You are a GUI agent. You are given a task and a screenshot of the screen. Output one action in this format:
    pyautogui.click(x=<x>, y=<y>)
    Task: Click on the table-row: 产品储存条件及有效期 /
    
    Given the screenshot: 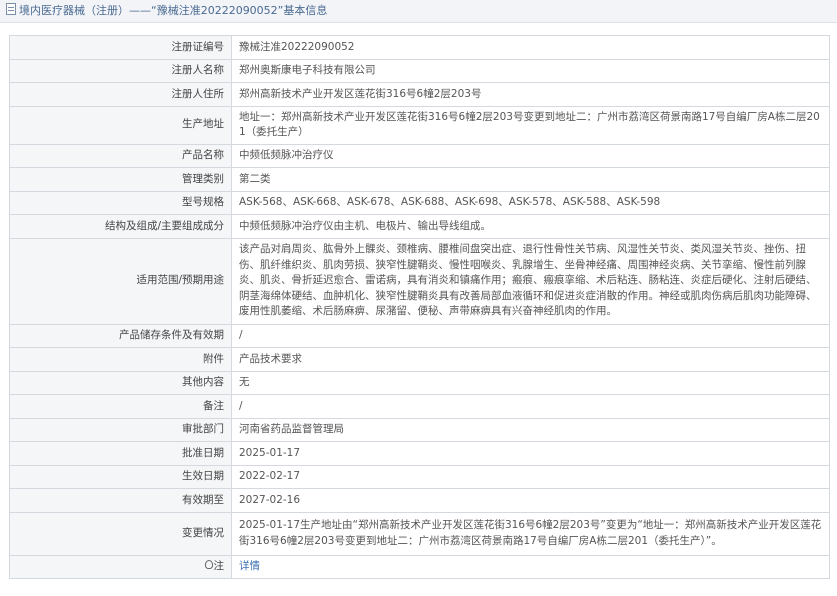 What is the action you would take?
    pyautogui.click(x=419, y=335)
    